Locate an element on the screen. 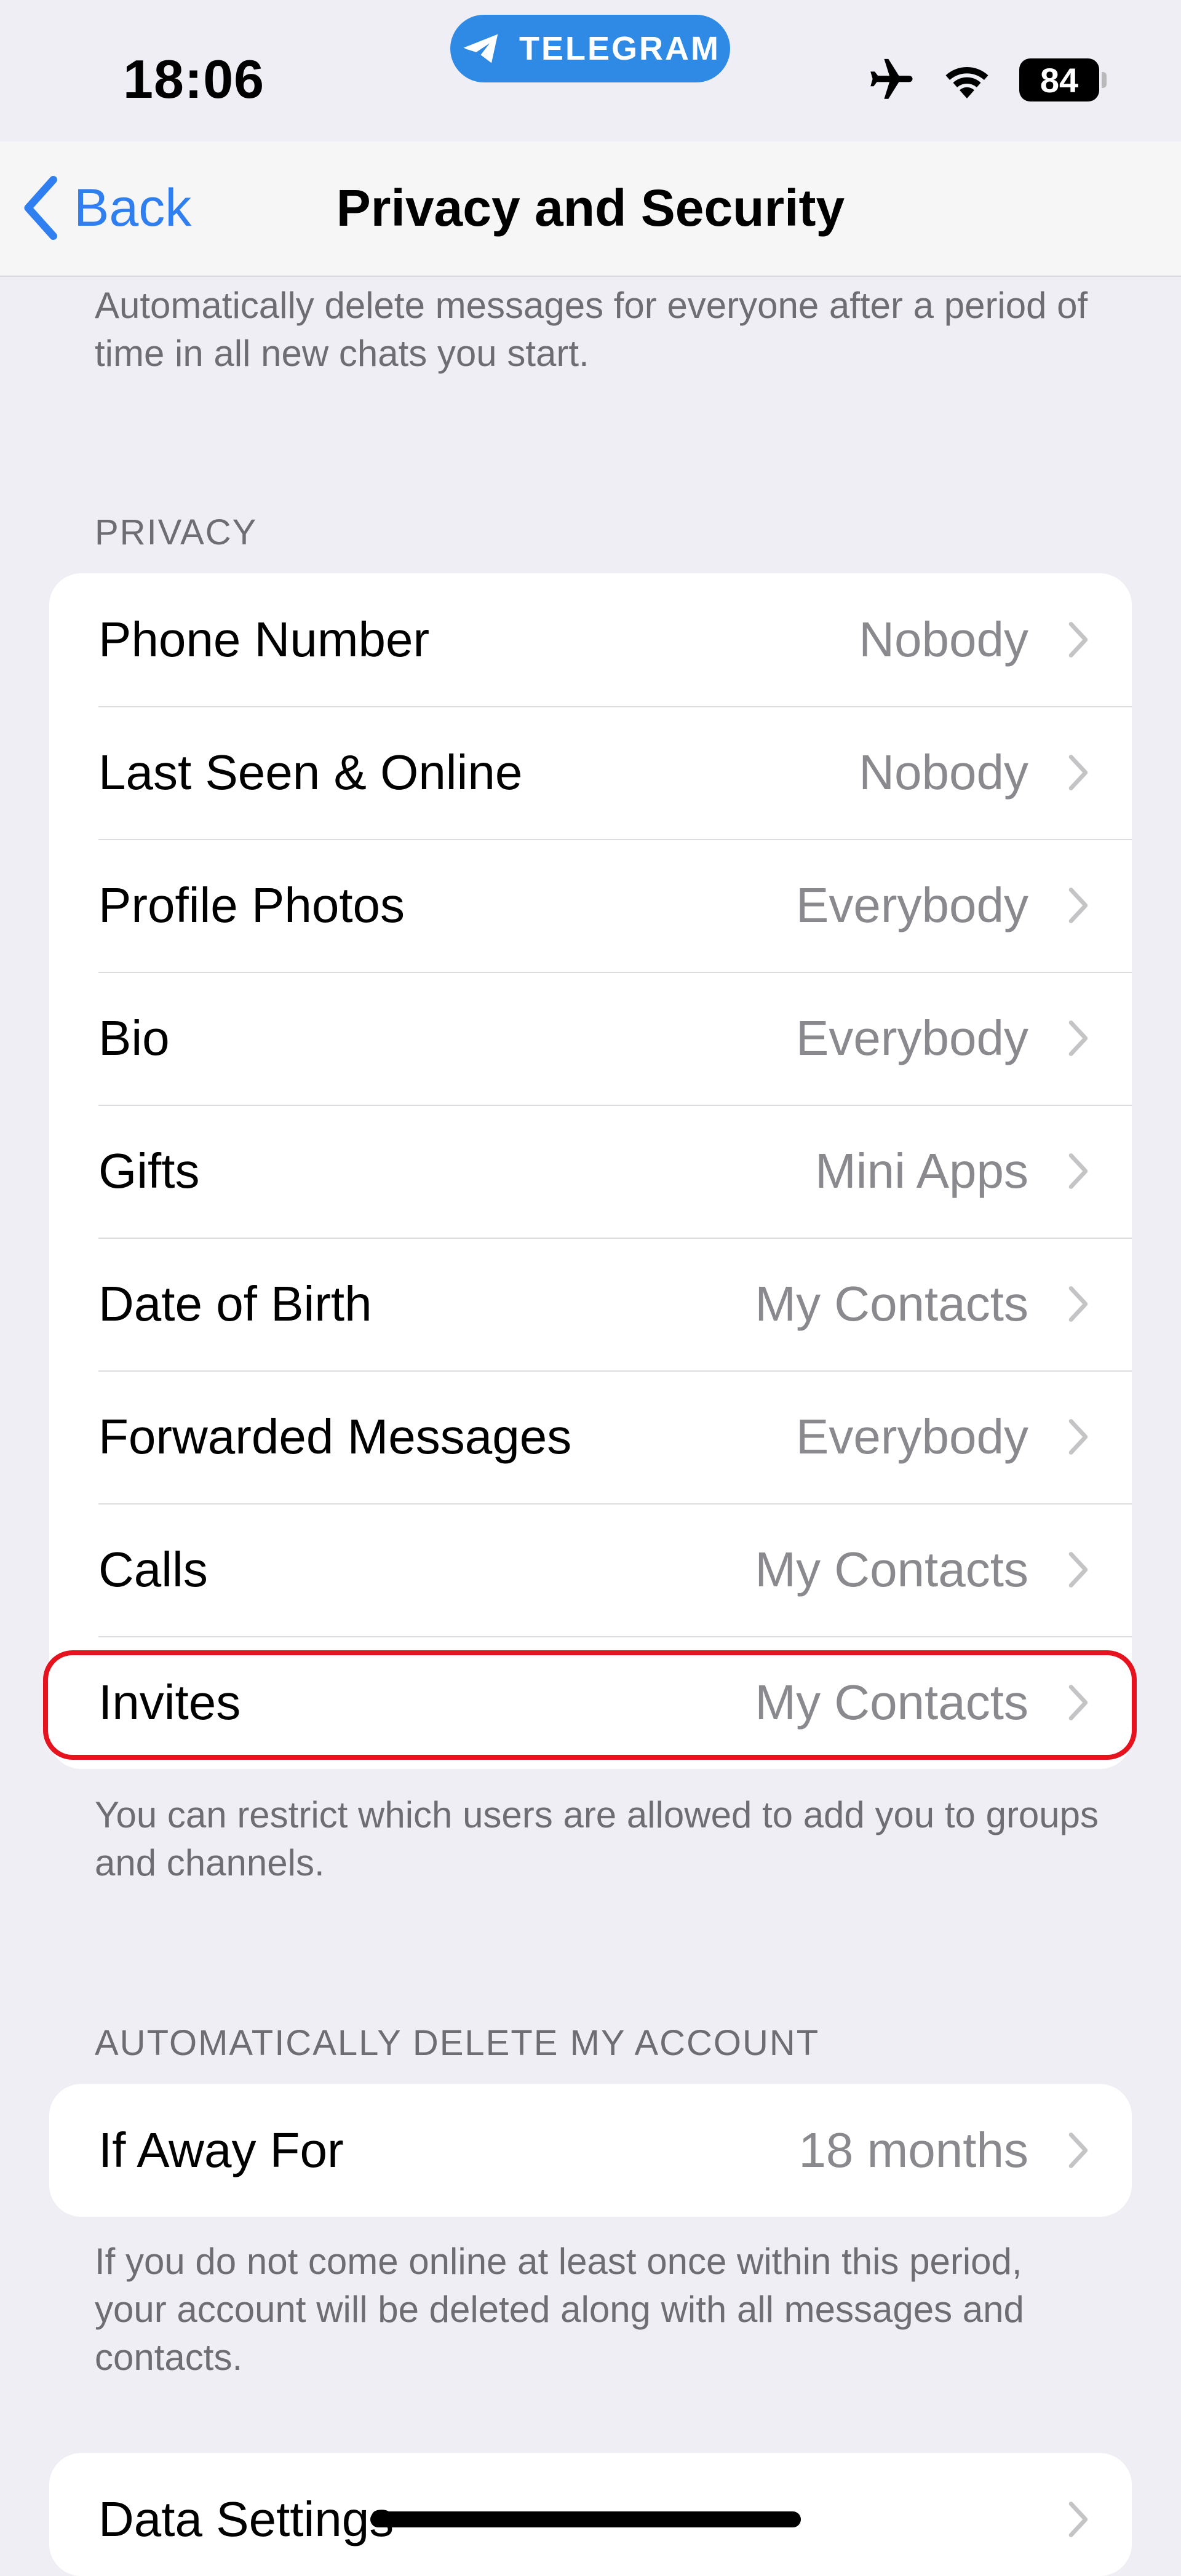 The height and width of the screenshot is (2576, 1181). telegram-icon is located at coordinates (480, 48).